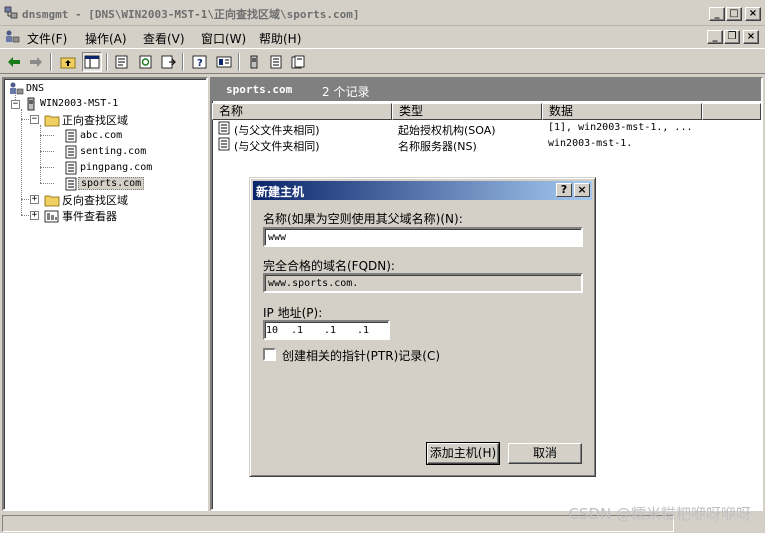  I want to click on ip-address-input: 10 .1 .1 .1, so click(326, 330).